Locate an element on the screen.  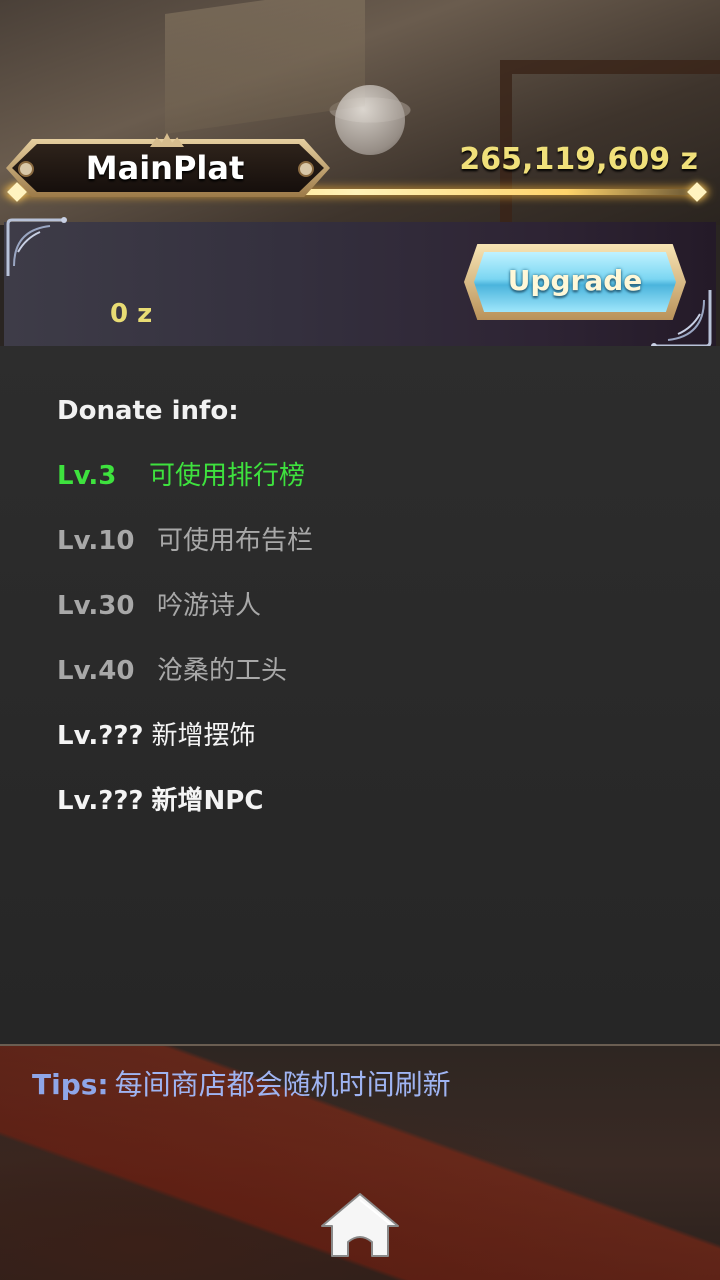
home-icon is located at coordinates (360, 1226).